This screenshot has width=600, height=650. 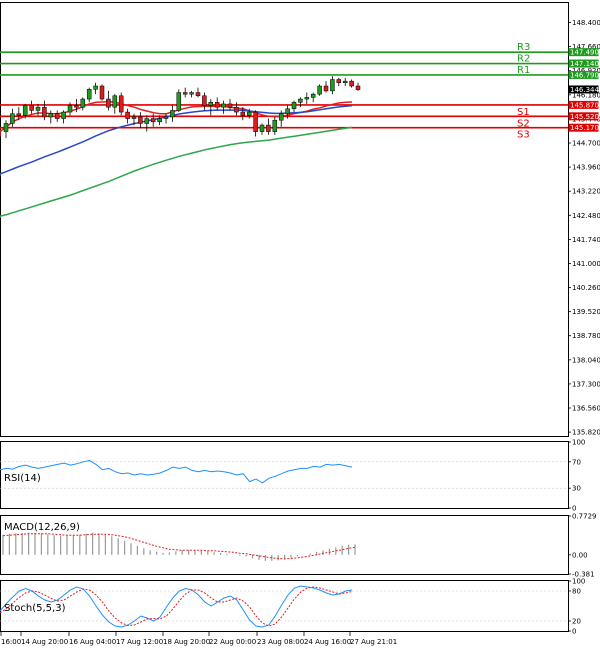 I want to click on time-tick-label: 18 Aug 20:00, so click(x=186, y=642).